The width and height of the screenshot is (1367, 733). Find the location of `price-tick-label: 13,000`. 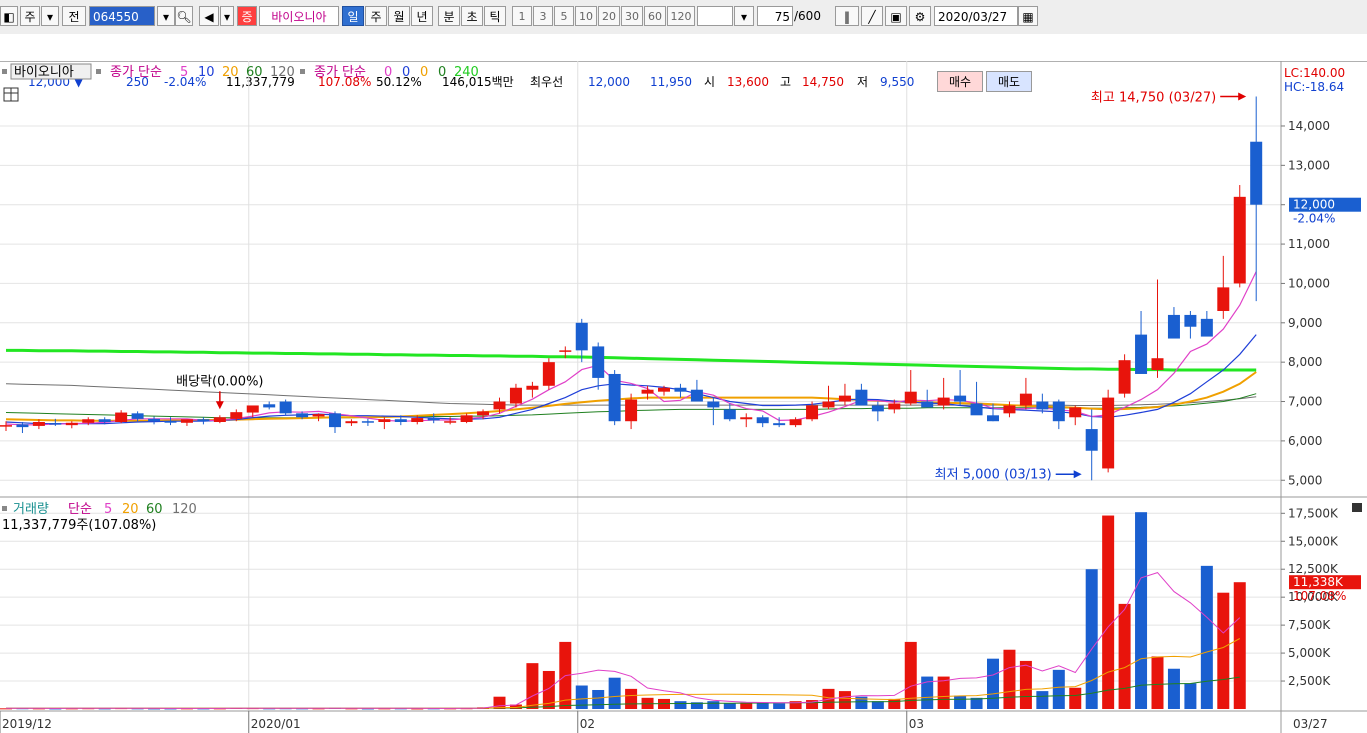

price-tick-label: 13,000 is located at coordinates (1309, 165).